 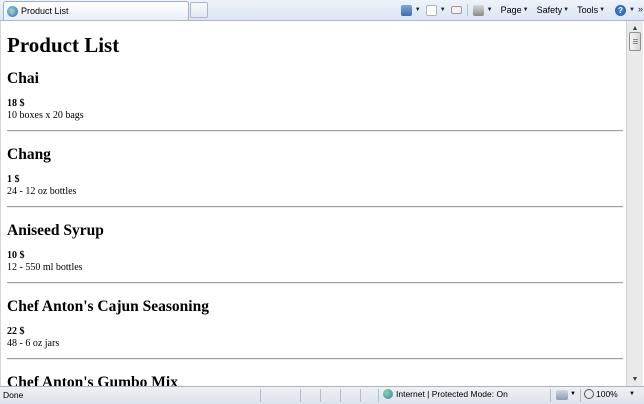 I want to click on page-title: Product List, so click(x=63, y=45).